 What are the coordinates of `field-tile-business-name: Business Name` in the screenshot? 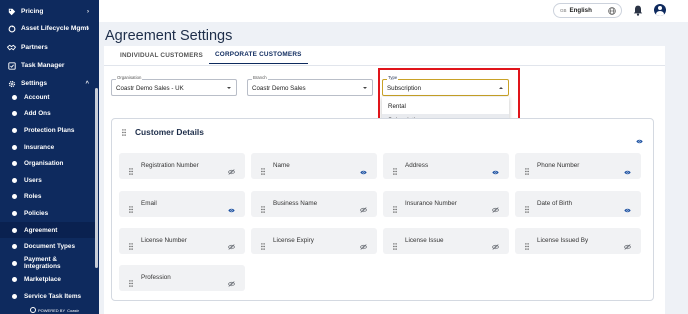 It's located at (314, 204).